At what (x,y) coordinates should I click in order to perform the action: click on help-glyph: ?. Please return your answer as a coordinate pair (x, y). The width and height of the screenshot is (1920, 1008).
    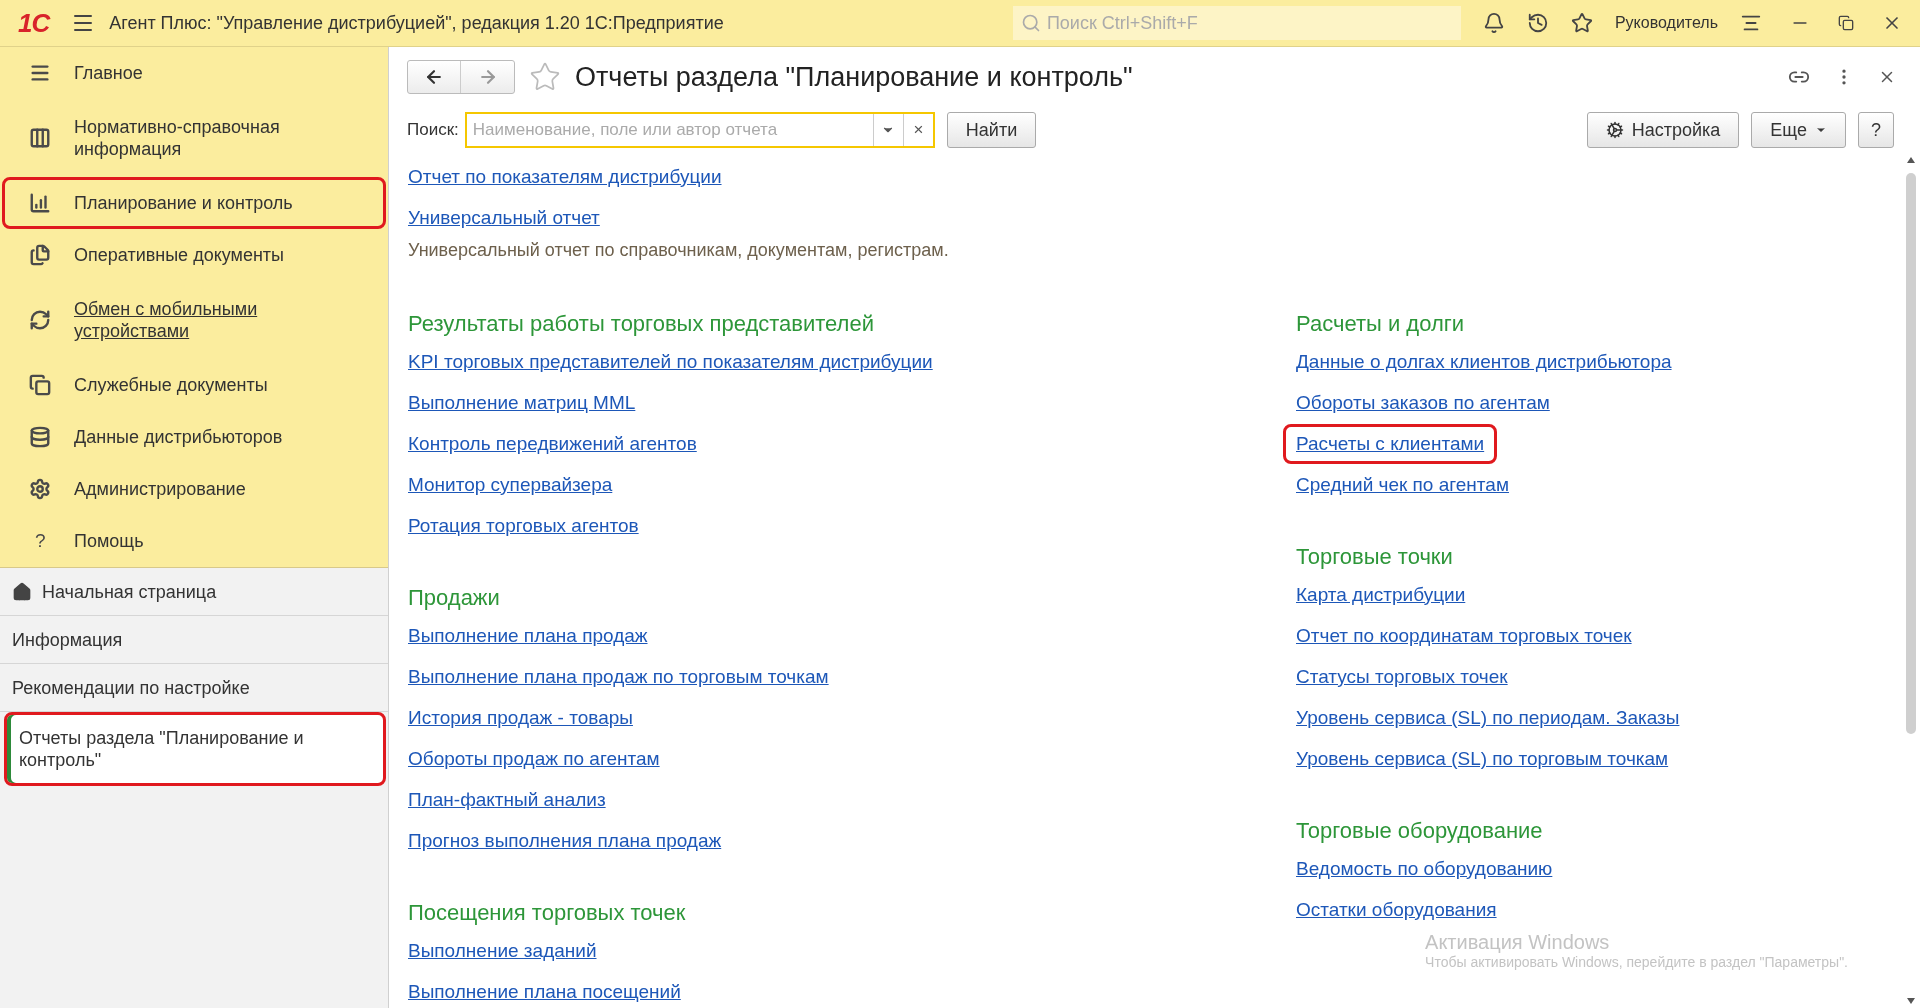
    Looking at the image, I should click on (40, 541).